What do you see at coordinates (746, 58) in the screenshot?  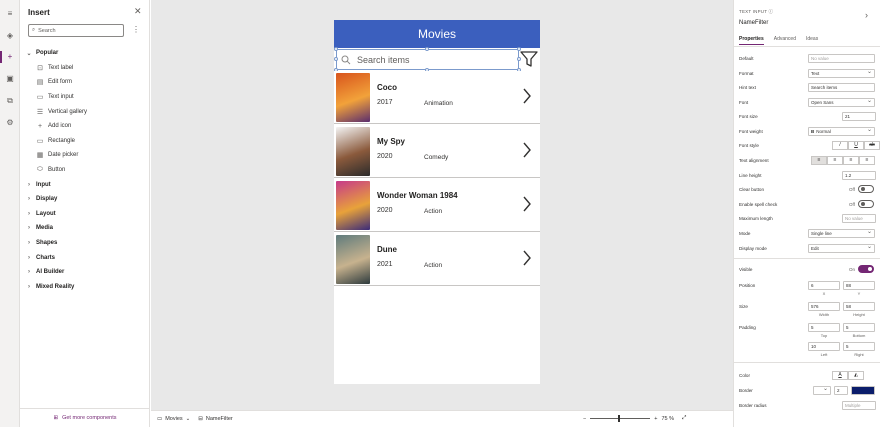 I see `prop-label: Default` at bounding box center [746, 58].